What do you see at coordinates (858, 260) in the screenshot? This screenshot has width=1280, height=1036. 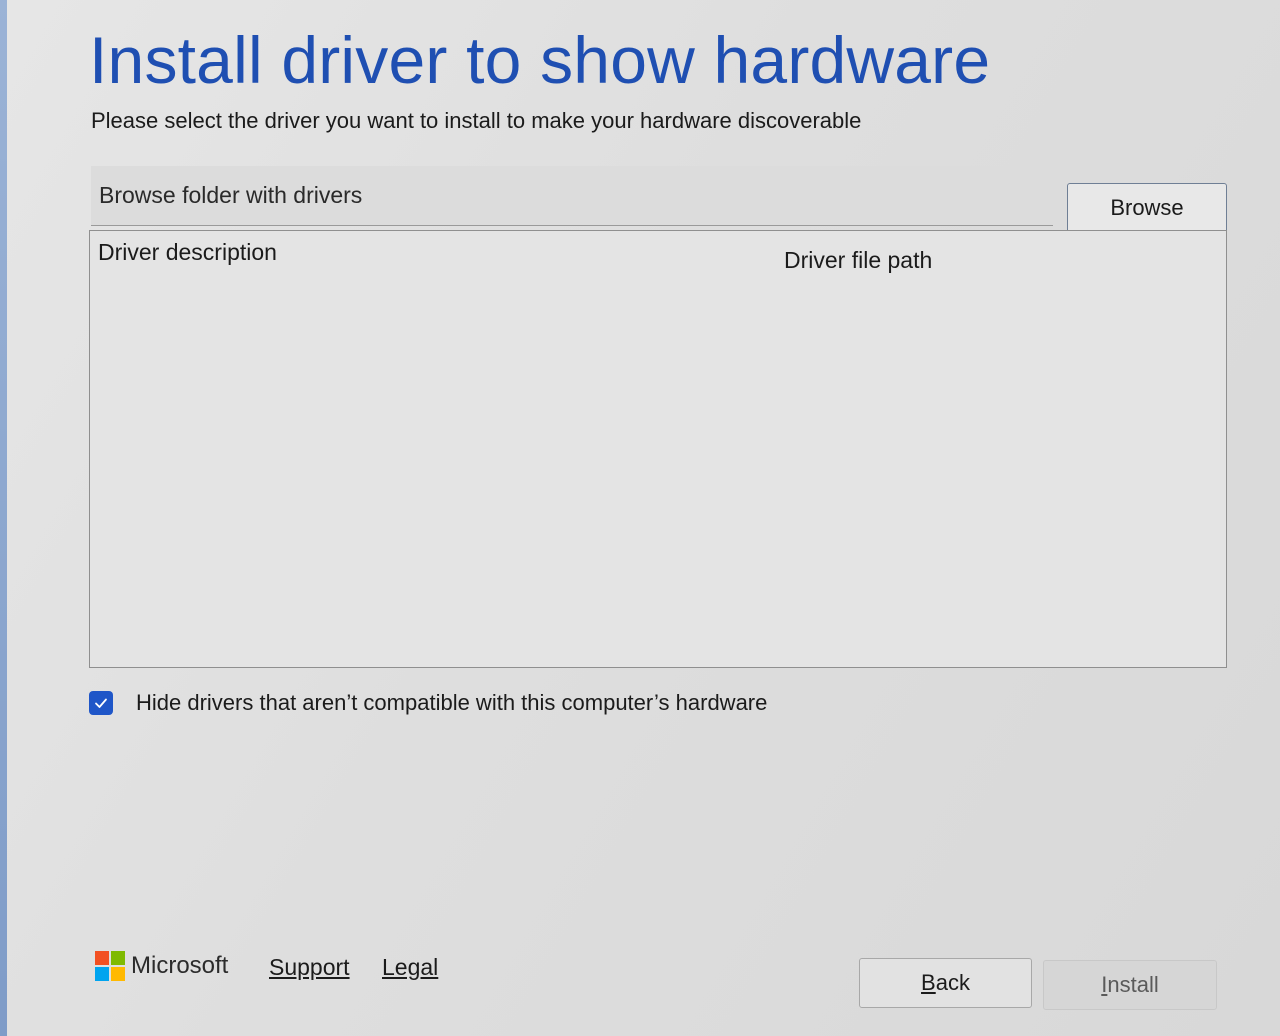 I see `column-header-driver-file-path: Driver file path` at bounding box center [858, 260].